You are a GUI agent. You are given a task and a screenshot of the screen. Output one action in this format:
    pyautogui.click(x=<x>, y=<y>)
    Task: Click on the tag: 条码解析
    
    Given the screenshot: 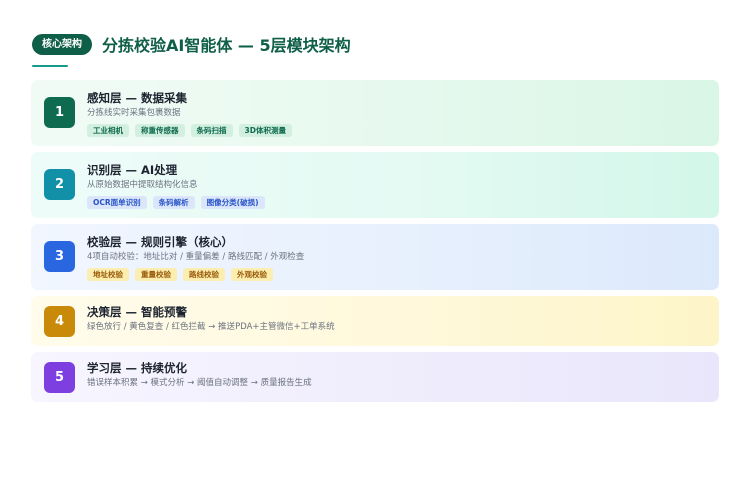 What is the action you would take?
    pyautogui.click(x=173, y=202)
    